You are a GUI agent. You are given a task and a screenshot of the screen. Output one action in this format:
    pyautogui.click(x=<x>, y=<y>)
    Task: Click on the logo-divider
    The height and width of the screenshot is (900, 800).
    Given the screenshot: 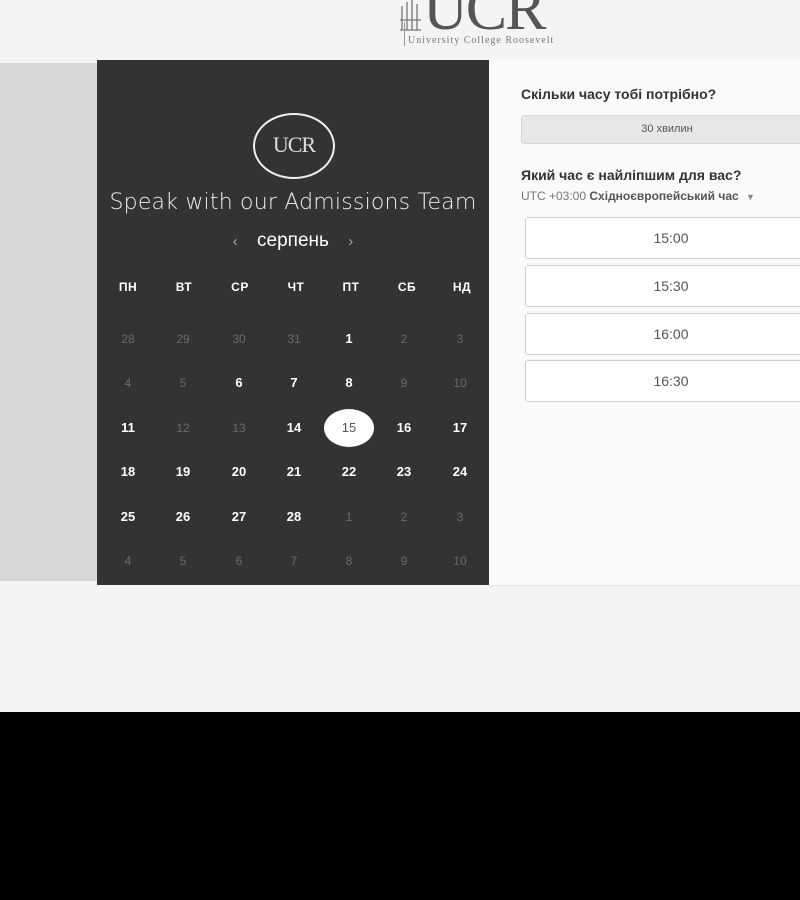 What is the action you would take?
    pyautogui.click(x=404, y=34)
    